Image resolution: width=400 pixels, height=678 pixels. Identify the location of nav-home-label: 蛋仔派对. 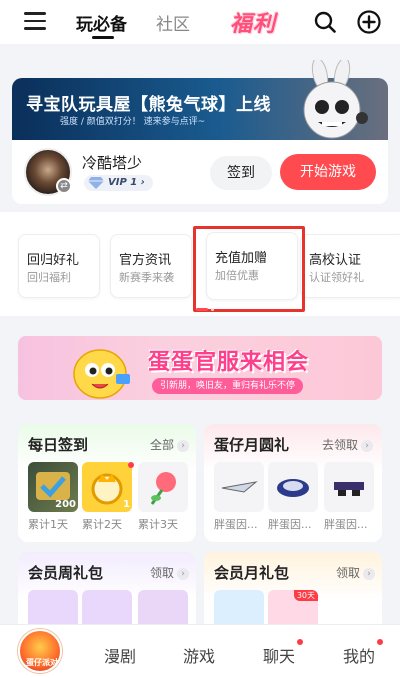
(42, 662).